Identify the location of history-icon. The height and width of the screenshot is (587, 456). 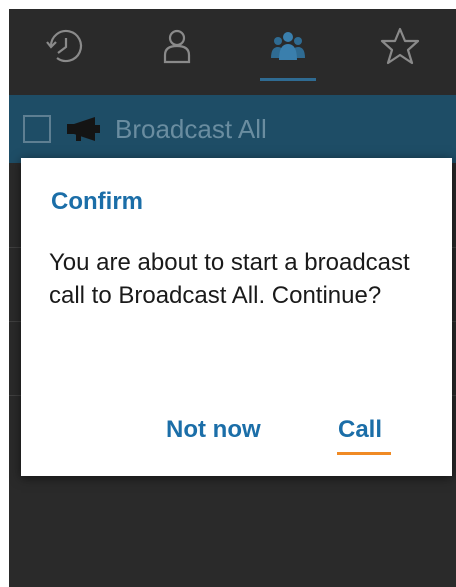
(64, 46).